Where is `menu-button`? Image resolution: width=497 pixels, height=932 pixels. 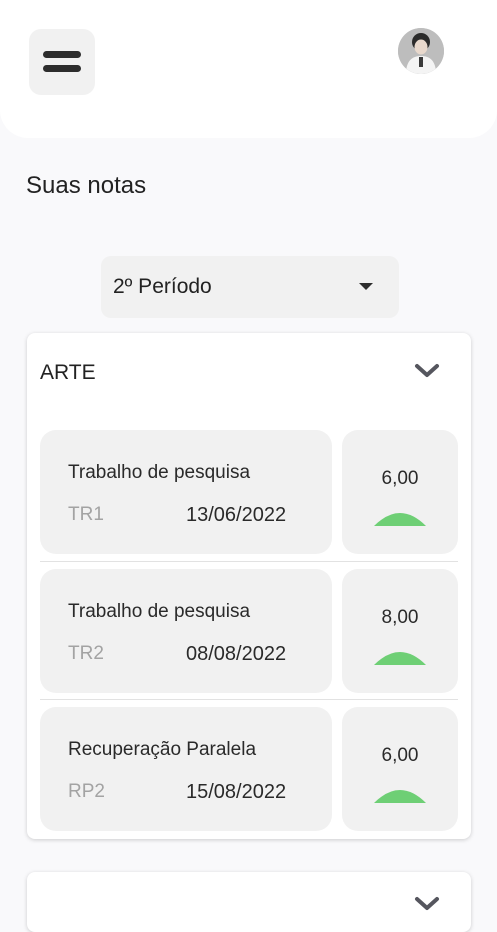
menu-button is located at coordinates (62, 62).